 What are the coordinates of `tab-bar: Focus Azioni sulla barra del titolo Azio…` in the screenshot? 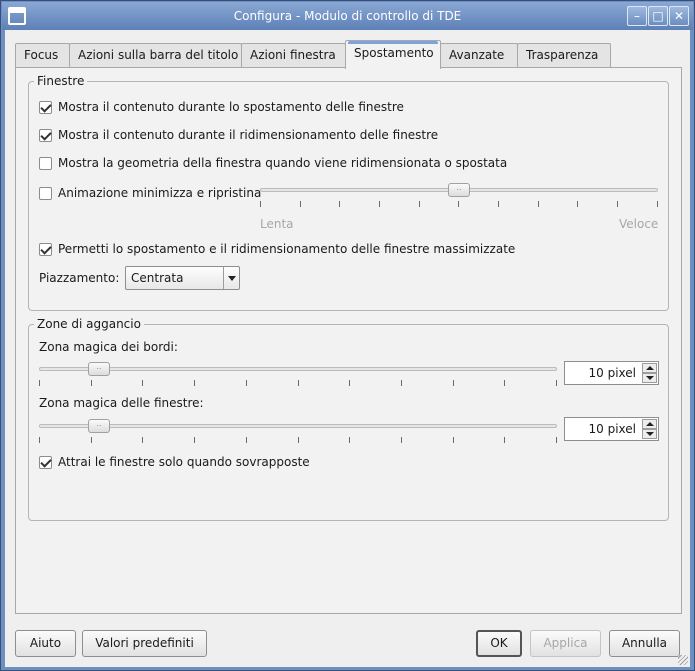 It's located at (345, 54).